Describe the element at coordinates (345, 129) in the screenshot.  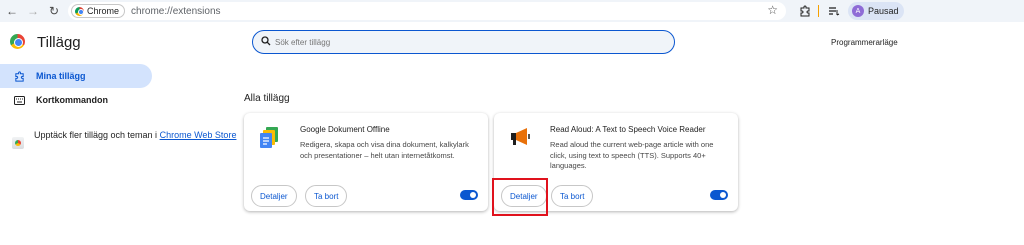
I see `extension-name: Google Dokument Offline` at that location.